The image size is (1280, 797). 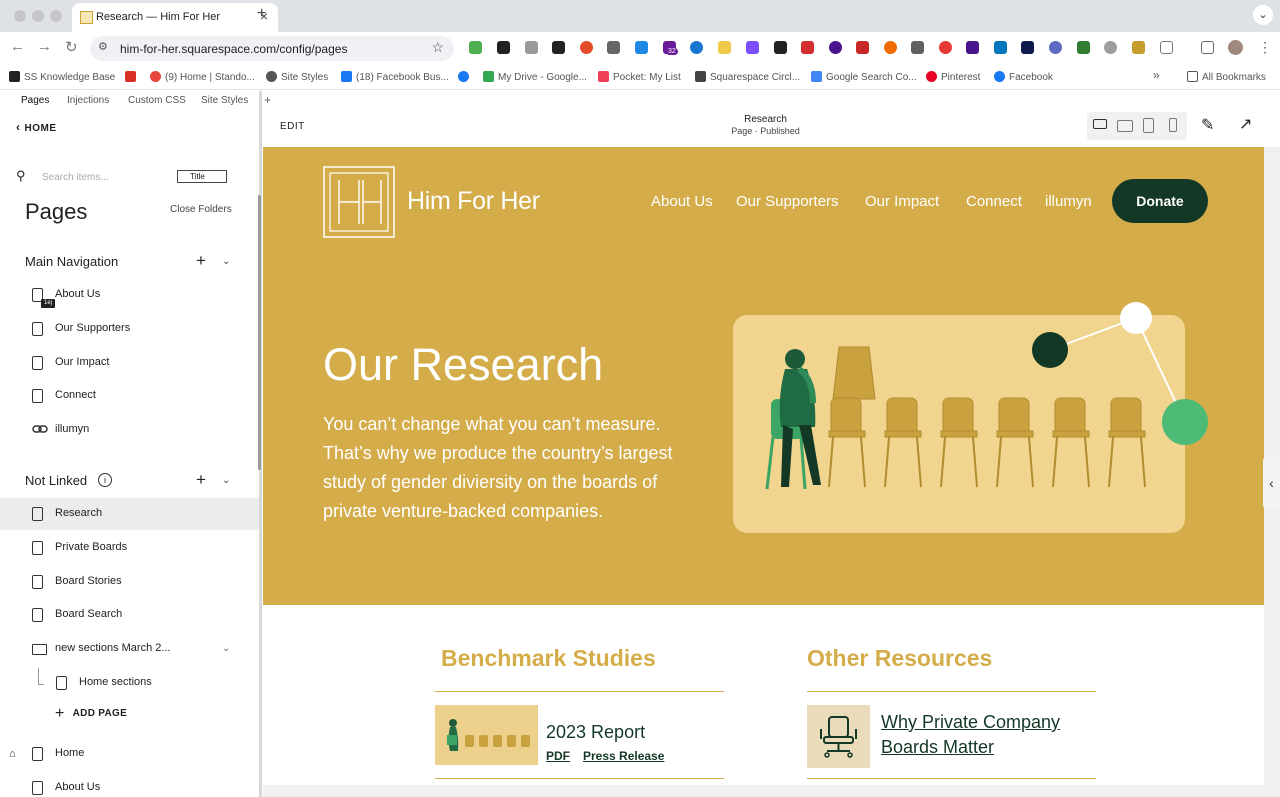 I want to click on donate-button: Donate, so click(x=1160, y=201).